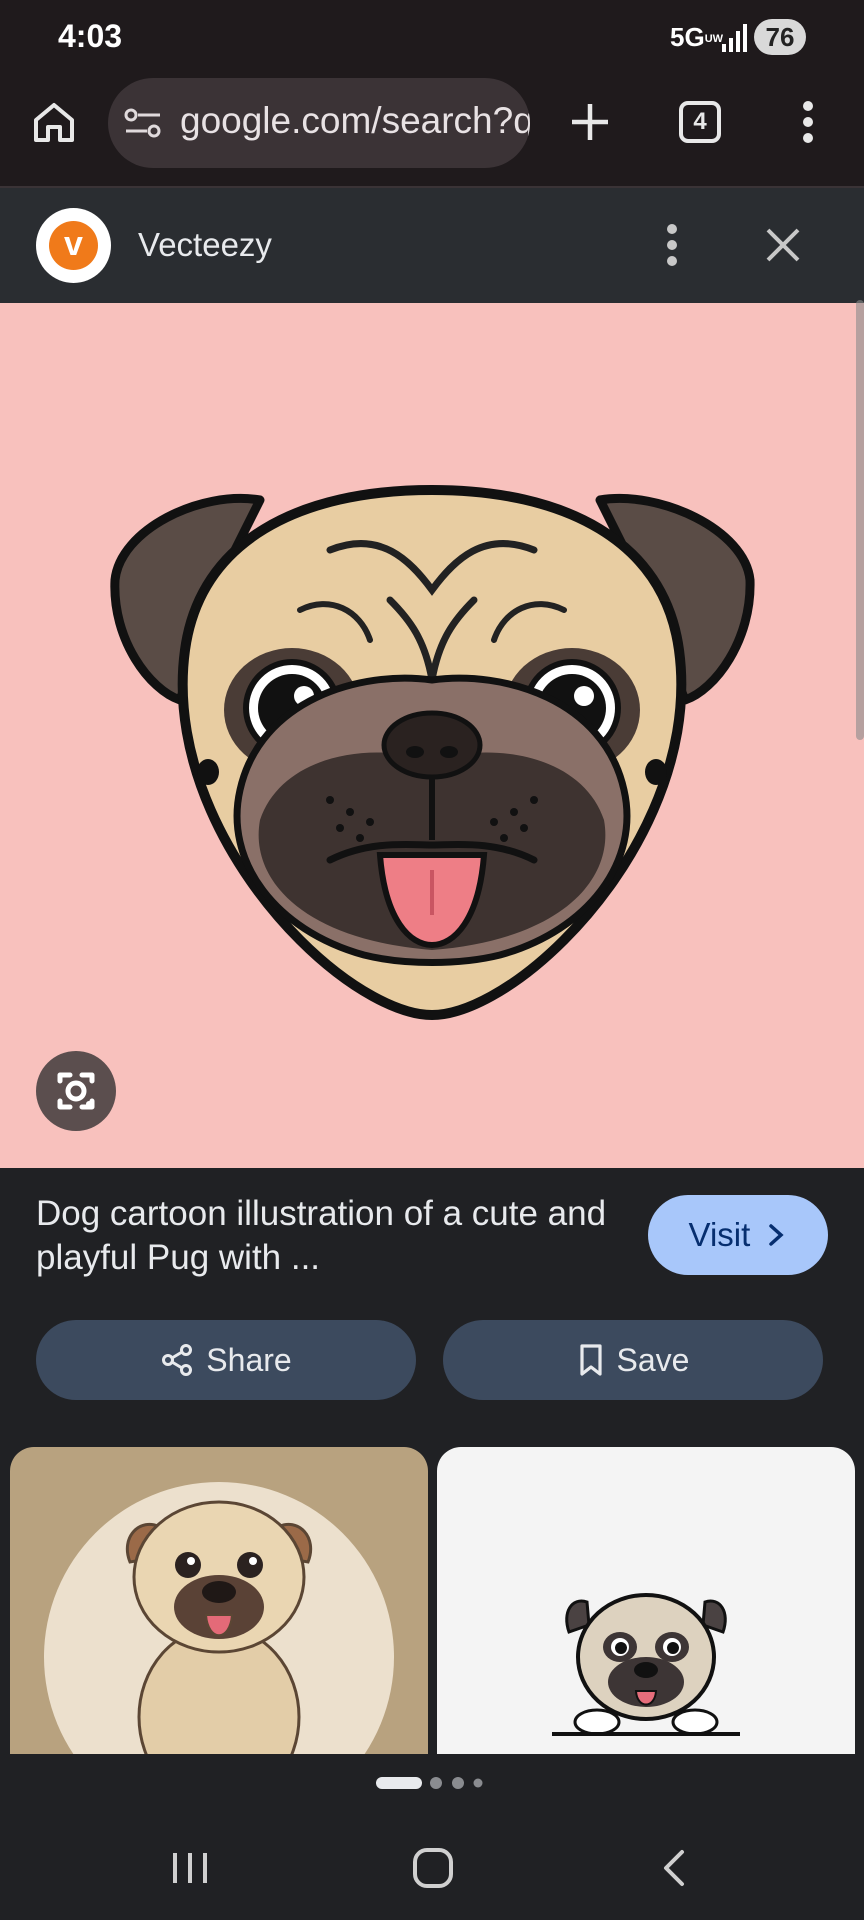 The image size is (864, 1920). I want to click on lens-search-button, so click(76, 1091).